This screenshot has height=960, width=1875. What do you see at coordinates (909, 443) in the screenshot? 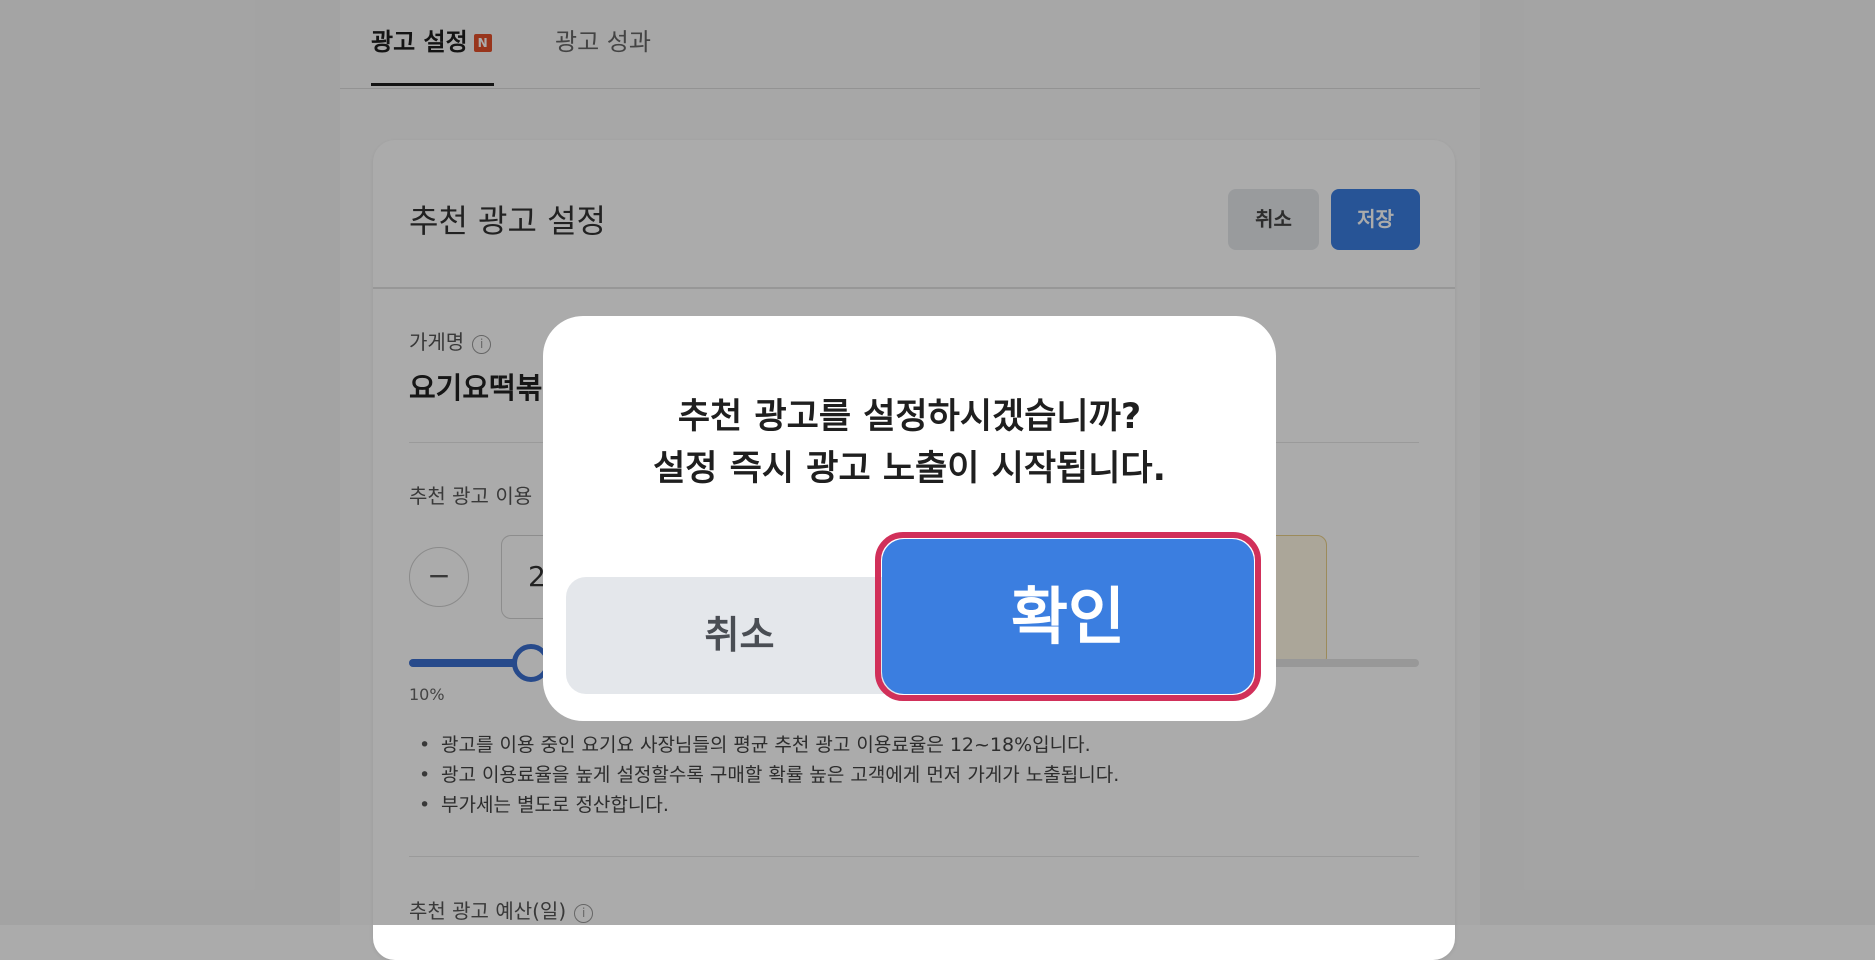
I see `dialog-message: 추천 광고를 설정하시겠습니까? 설정 즉시 광고 노출이 시작됩니다.` at bounding box center [909, 443].